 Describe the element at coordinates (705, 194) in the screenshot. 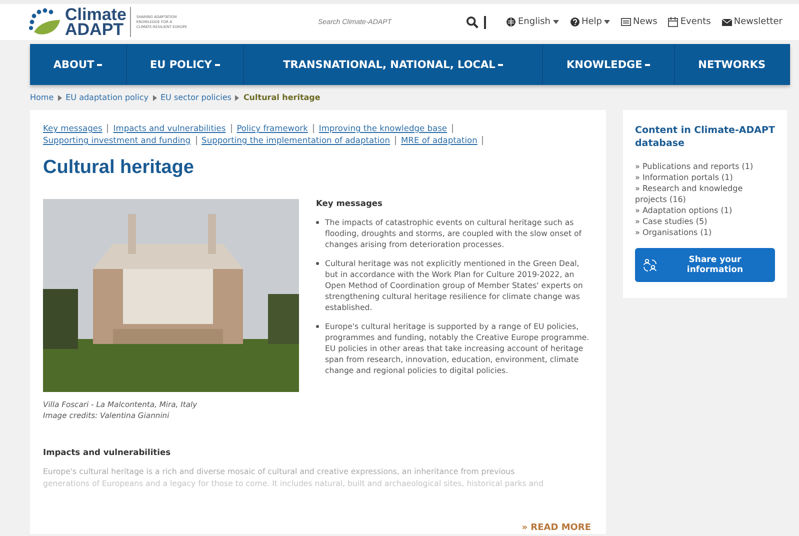

I see `database-link: » Research and knowledge projects (16)` at that location.